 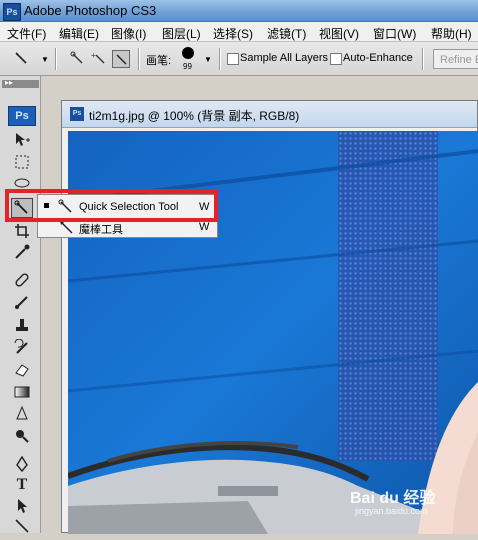 I want to click on menu-file: 文件(F), so click(x=26, y=33).